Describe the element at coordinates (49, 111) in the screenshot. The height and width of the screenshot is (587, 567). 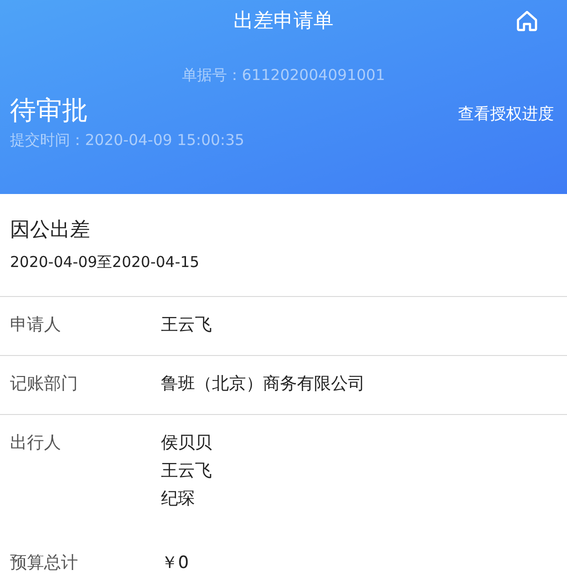
I see `approval-status: 待审批` at that location.